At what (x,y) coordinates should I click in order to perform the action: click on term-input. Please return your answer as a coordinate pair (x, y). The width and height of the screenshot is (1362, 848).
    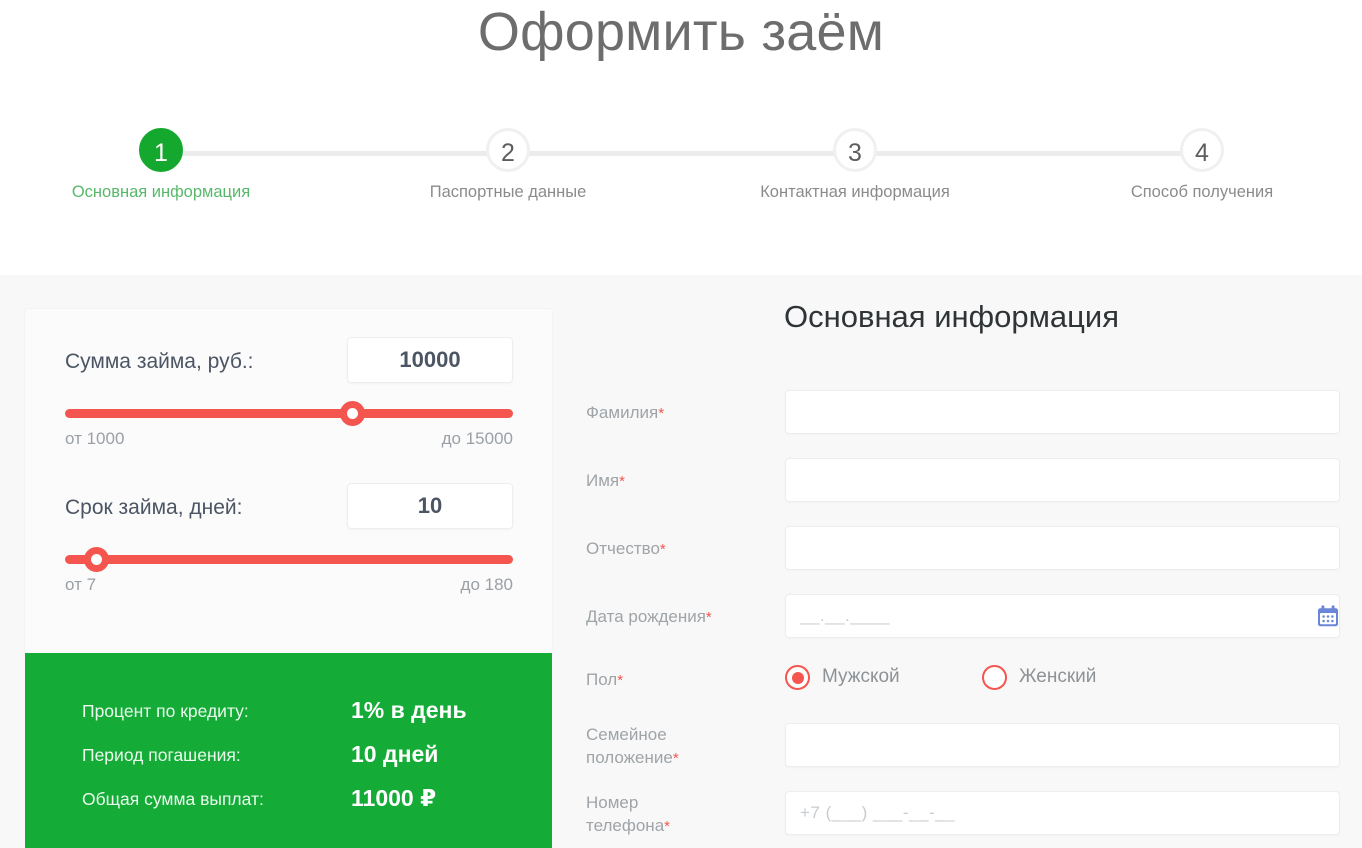
    Looking at the image, I should click on (430, 506).